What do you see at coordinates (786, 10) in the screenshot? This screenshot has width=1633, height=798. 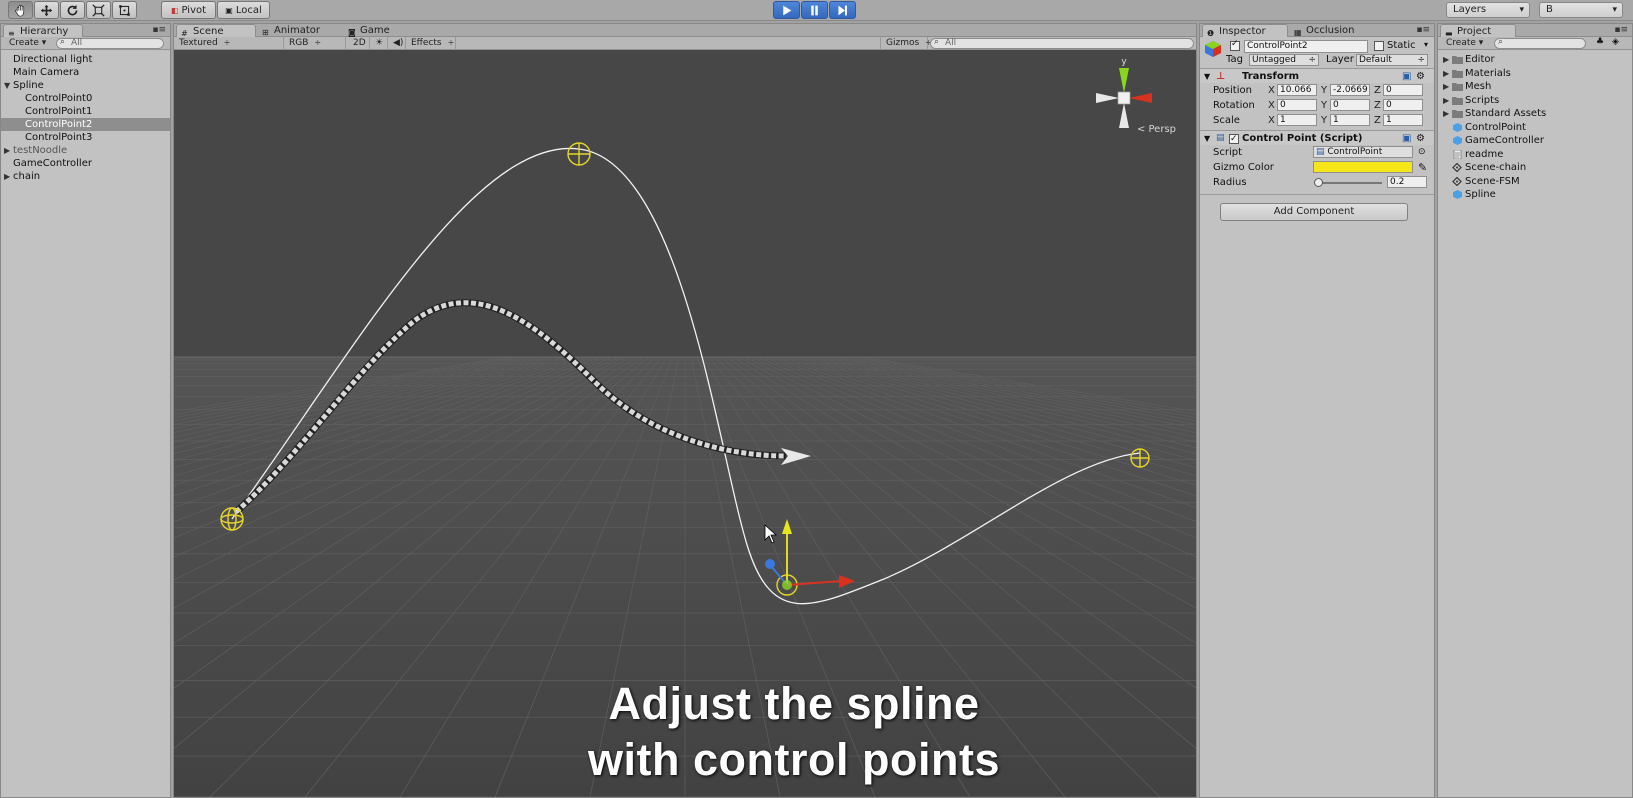 I see `play-button` at bounding box center [786, 10].